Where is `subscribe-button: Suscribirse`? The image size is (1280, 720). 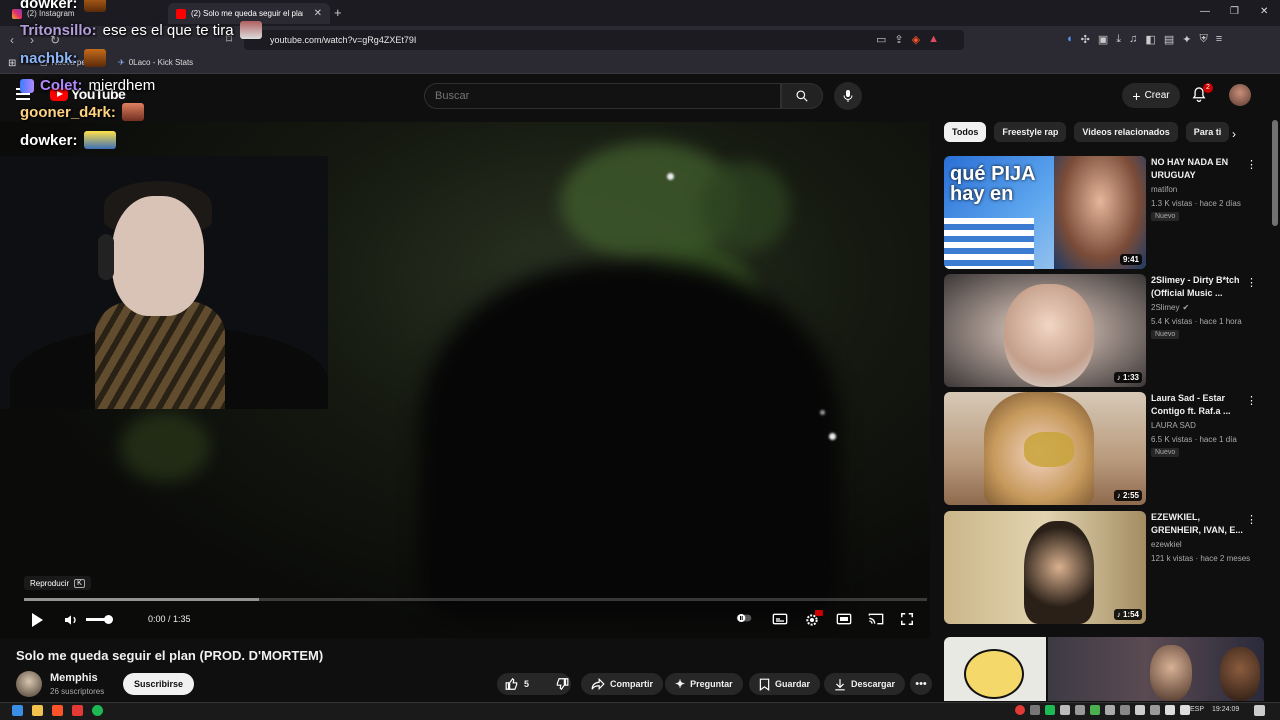 subscribe-button: Suscribirse is located at coordinates (158, 684).